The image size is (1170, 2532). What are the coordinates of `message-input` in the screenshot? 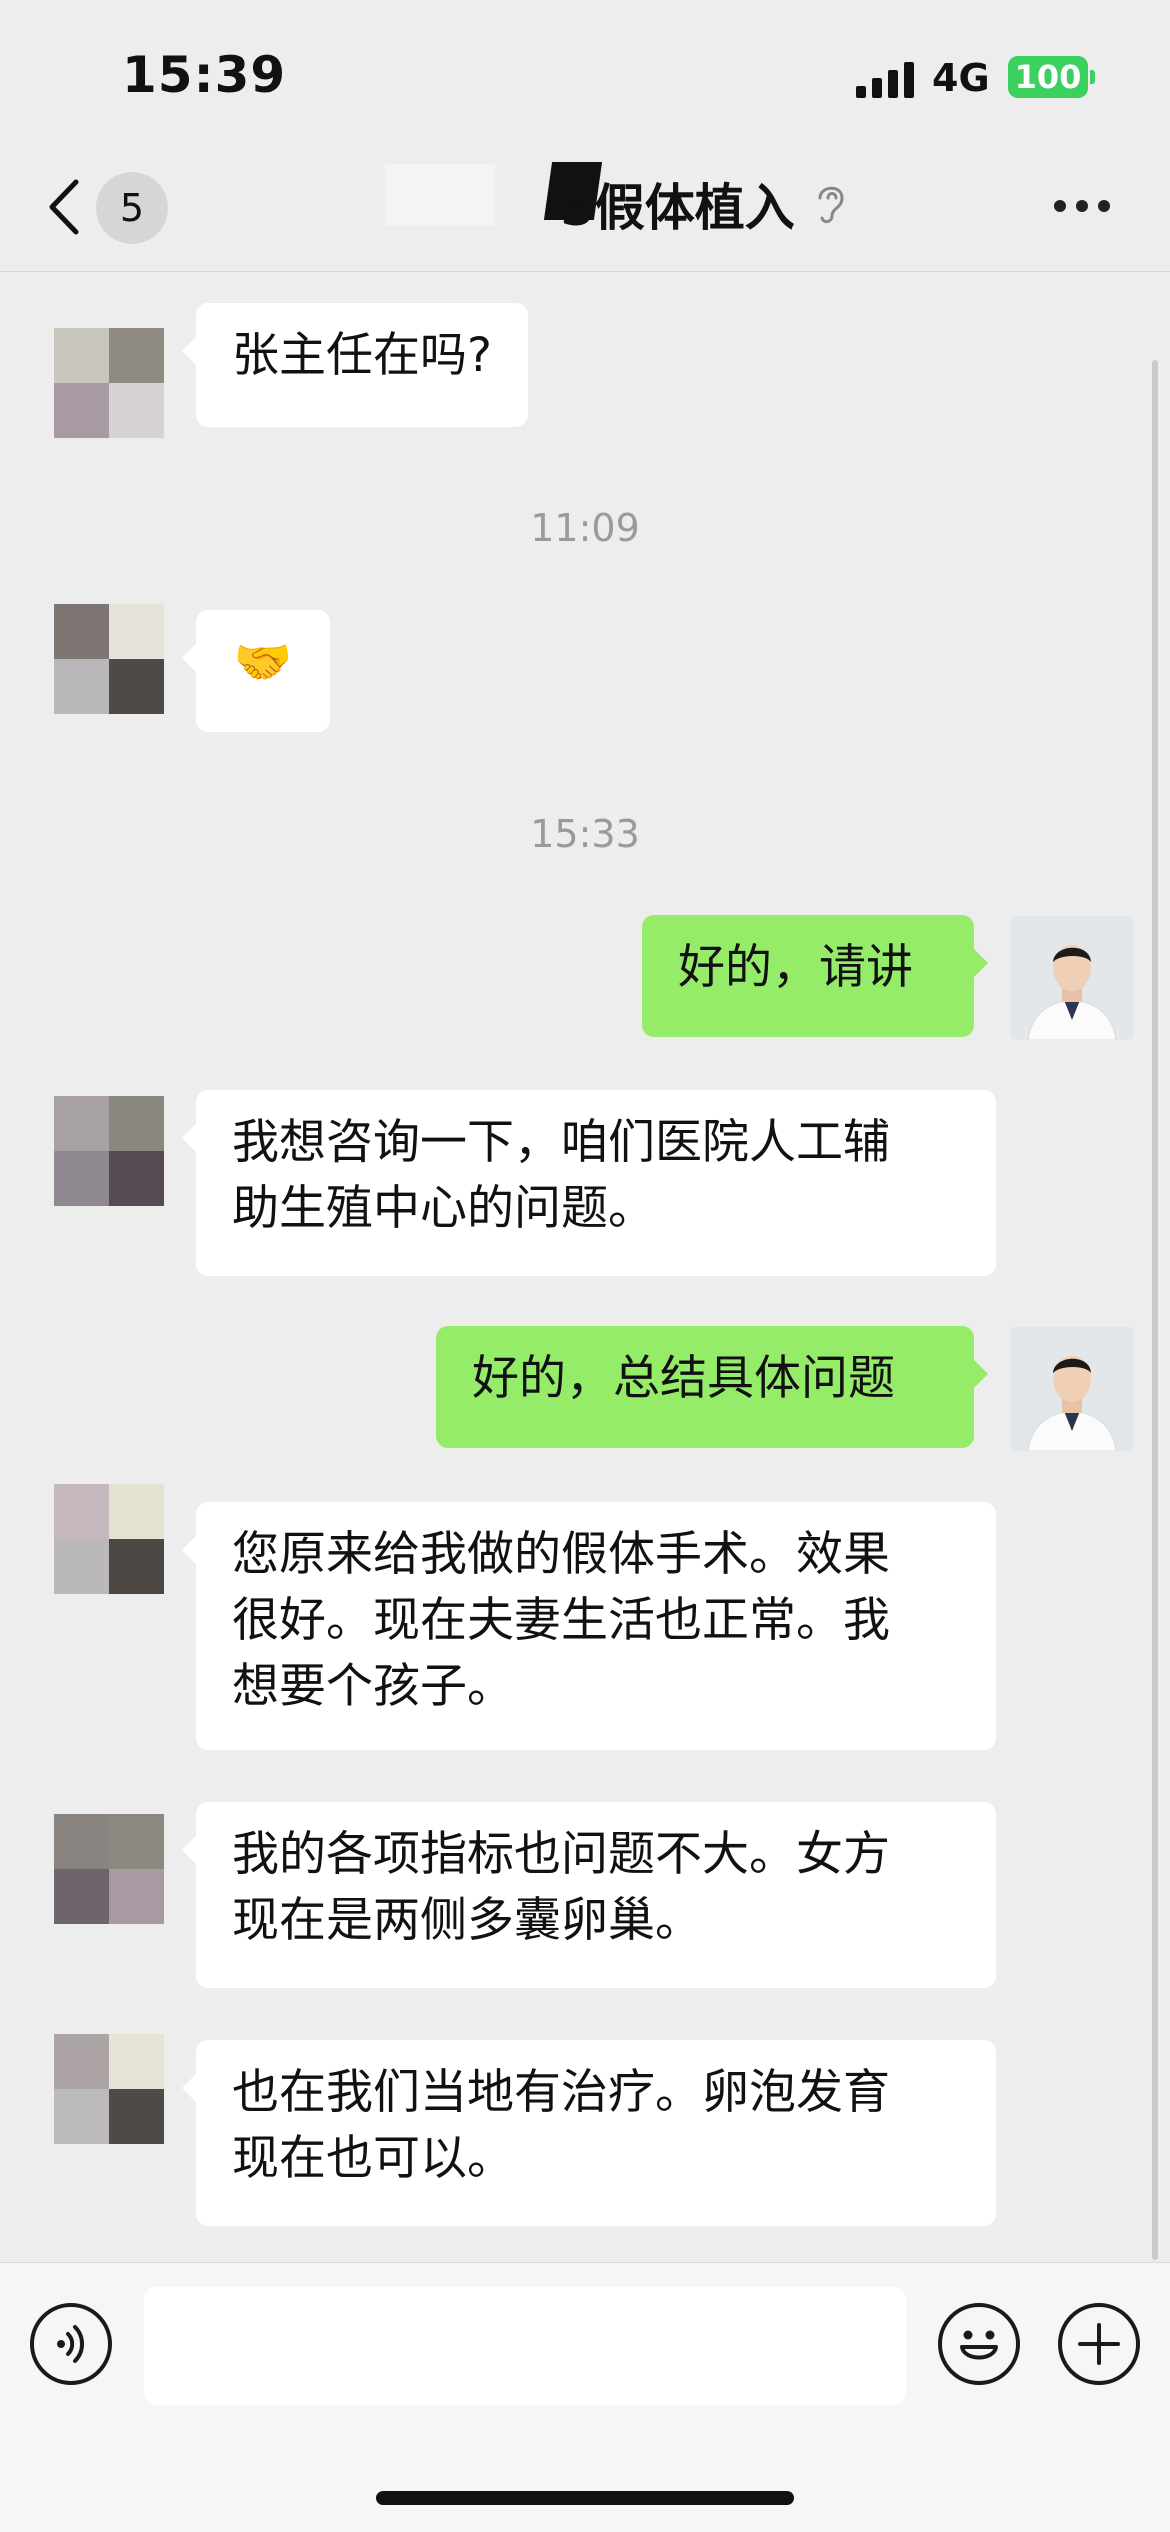 It's located at (525, 2346).